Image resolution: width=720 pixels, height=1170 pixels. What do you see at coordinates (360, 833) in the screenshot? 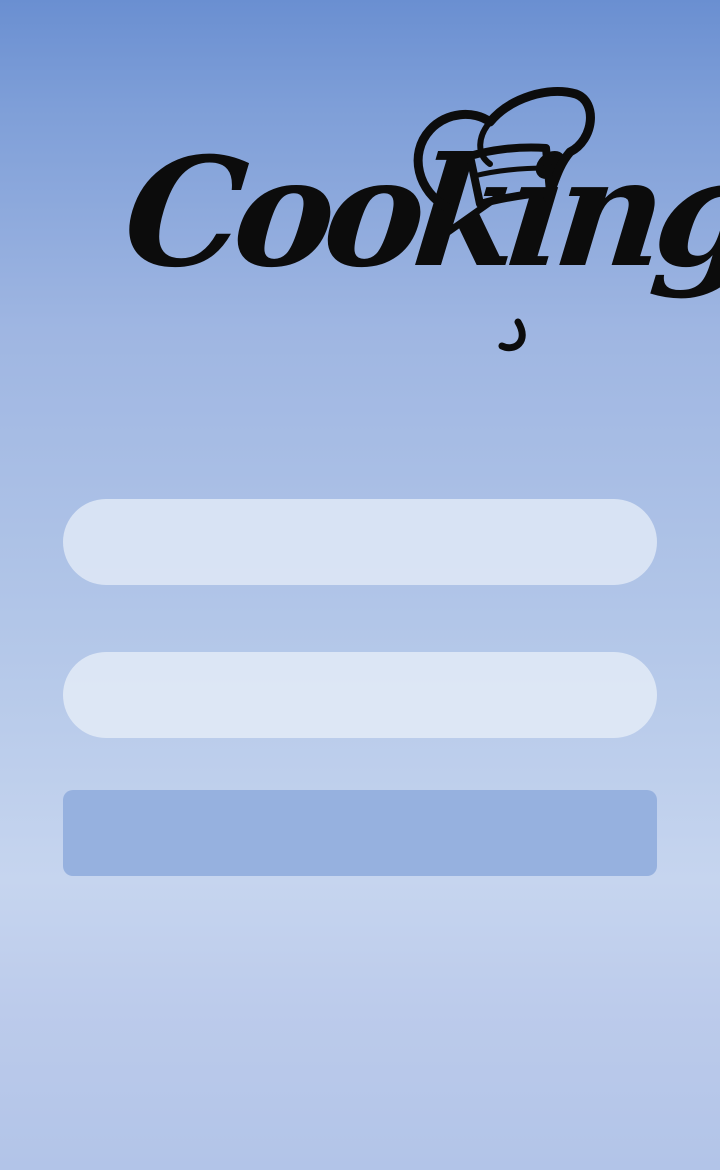
I see `submit-button` at bounding box center [360, 833].